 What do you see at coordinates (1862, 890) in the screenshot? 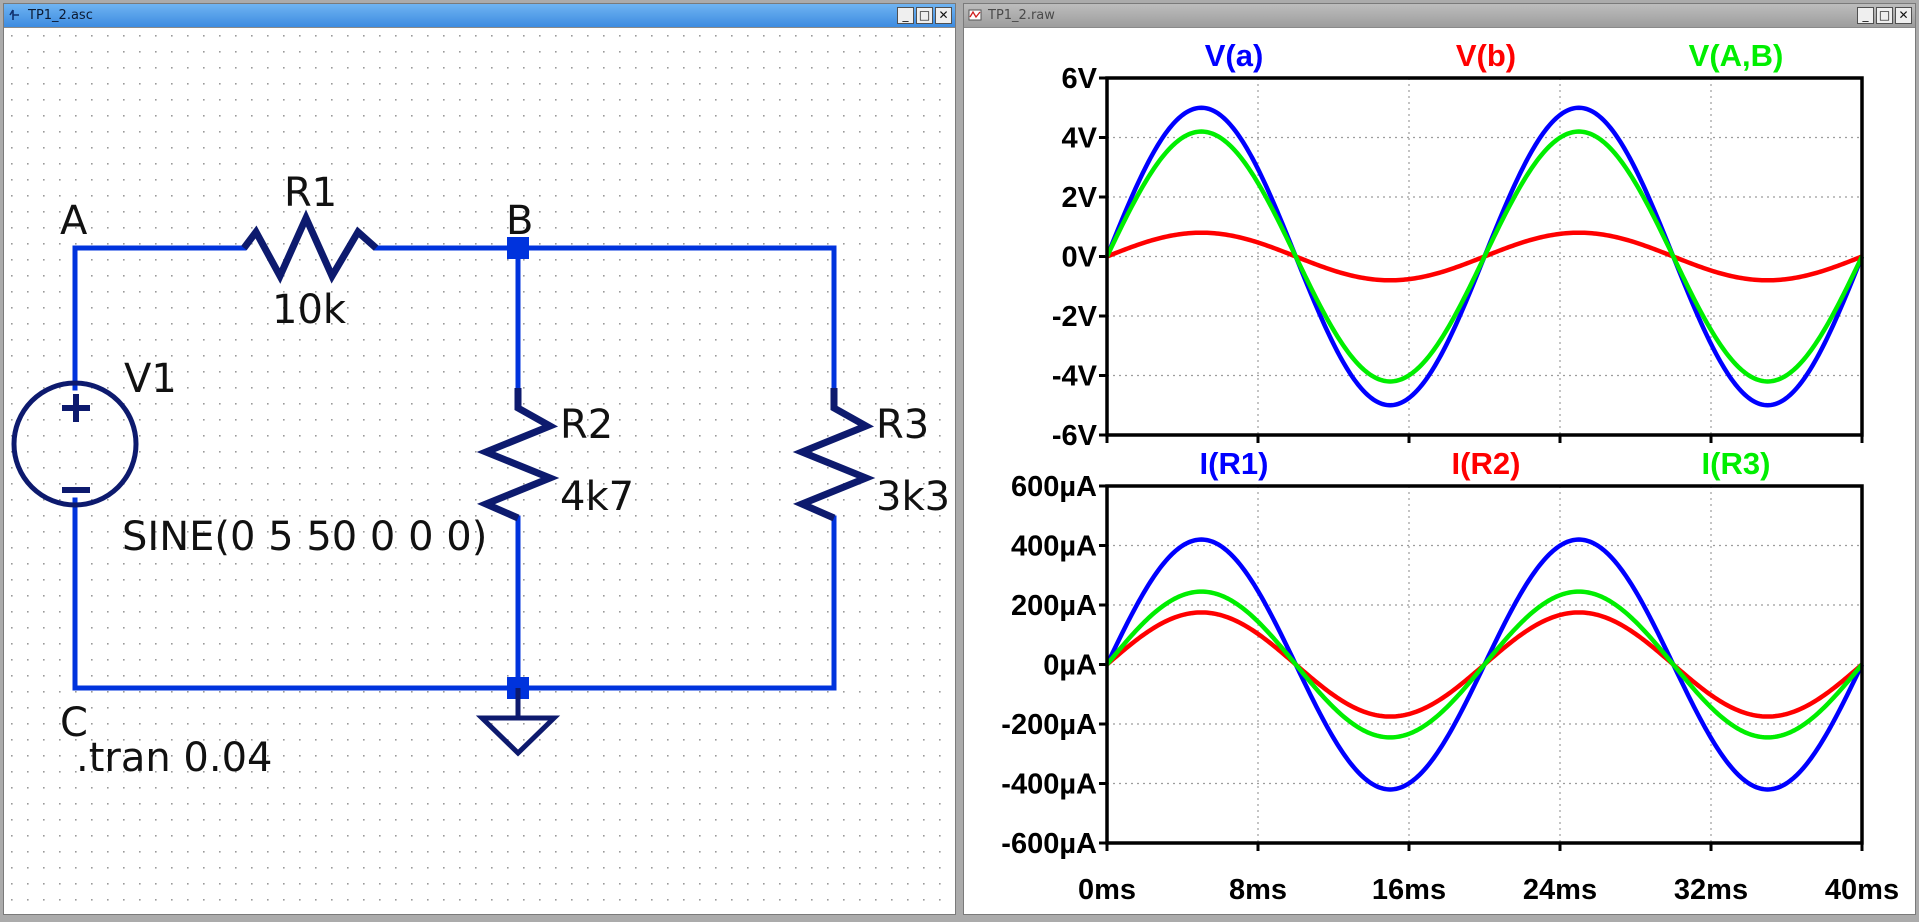
I see `x-tick-label: 40ms` at bounding box center [1862, 890].